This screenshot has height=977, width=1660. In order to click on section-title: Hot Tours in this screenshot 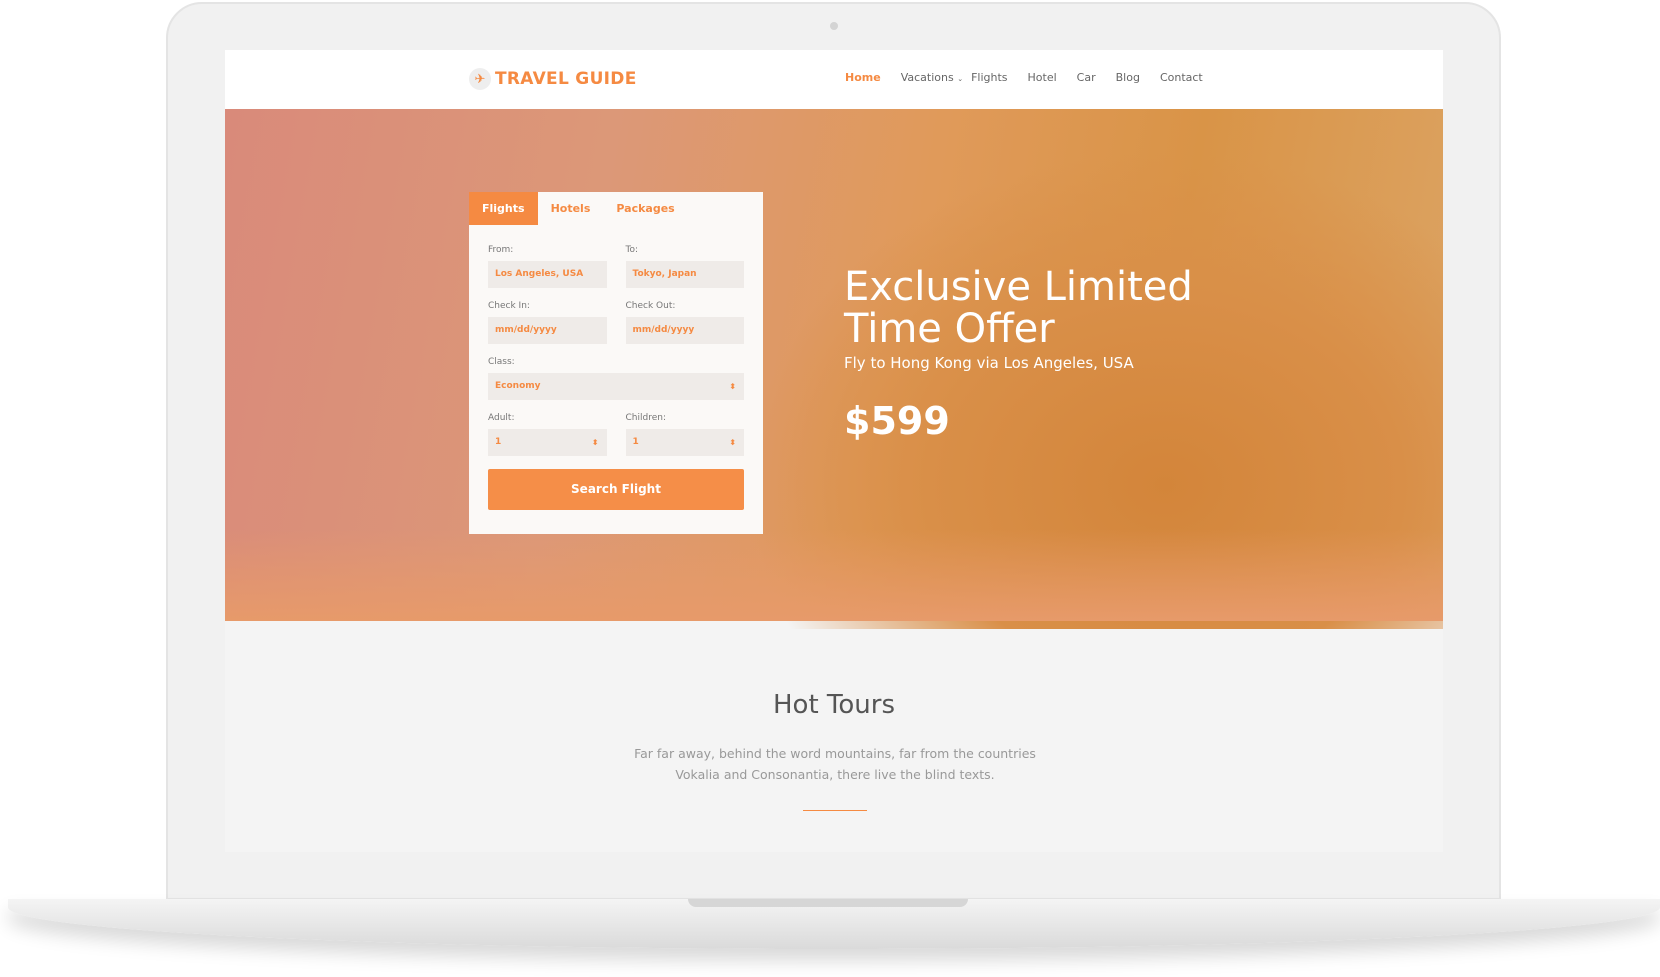, I will do `click(833, 705)`.